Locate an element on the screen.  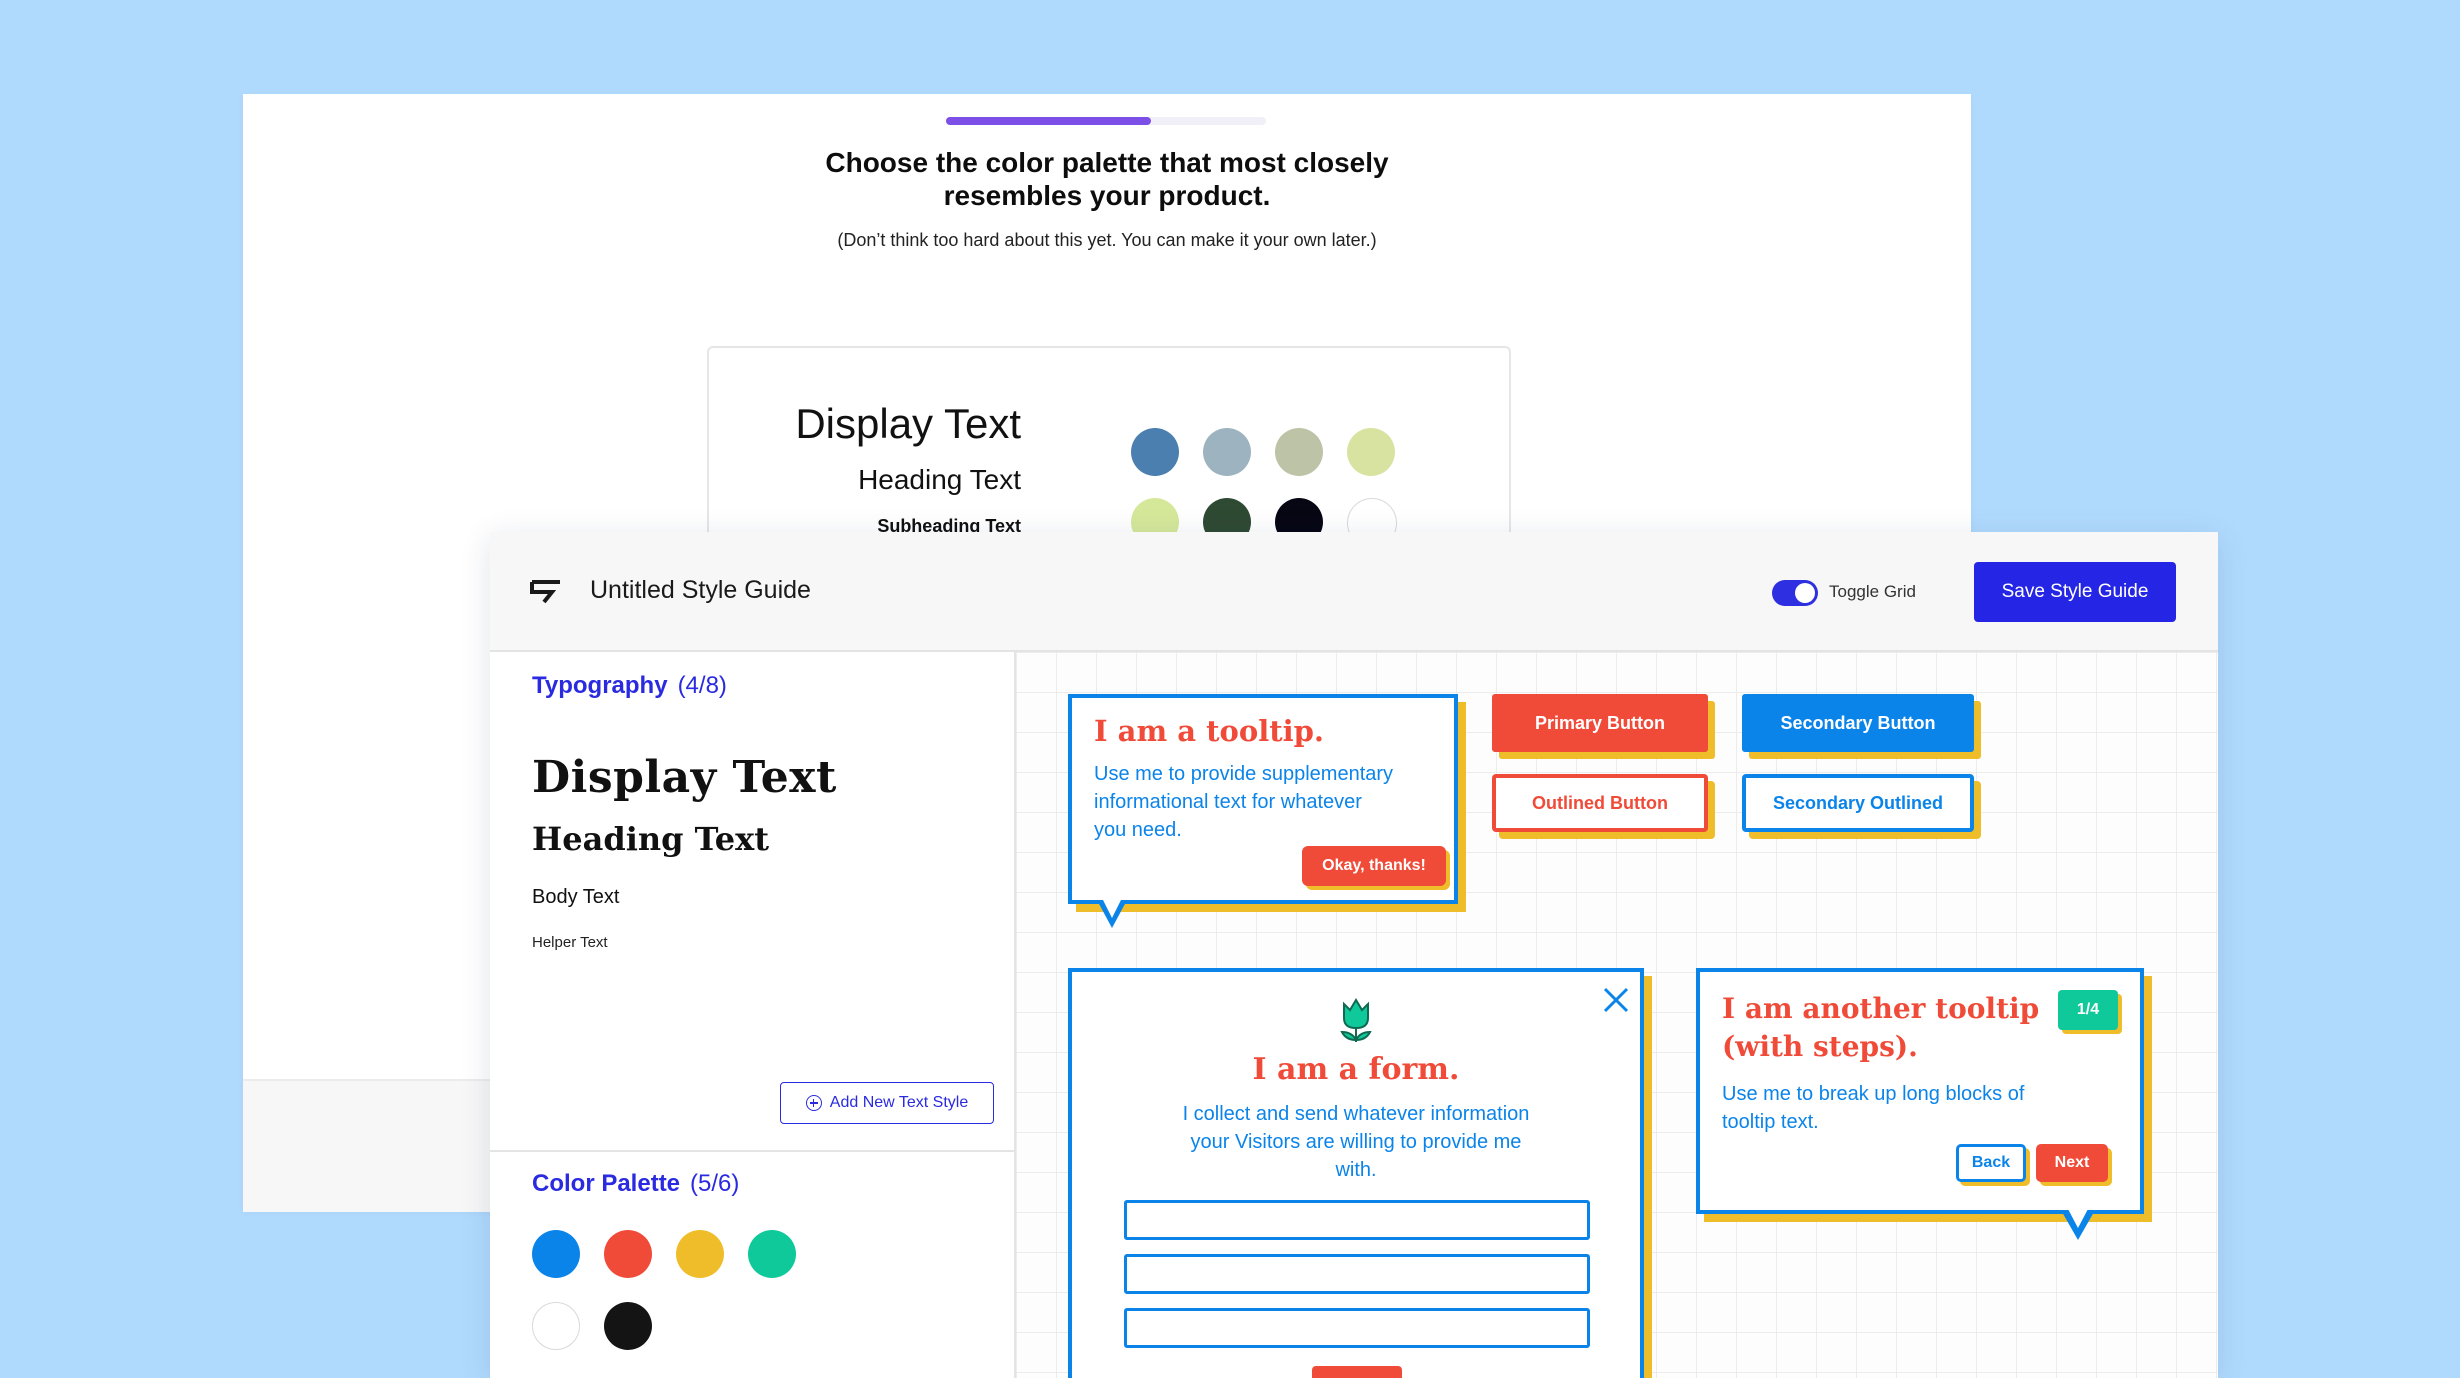
typography-heading-text: Heading Text is located at coordinates (650, 839).